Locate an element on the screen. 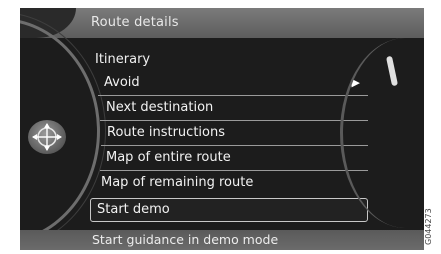  breadcrumb: Route details is located at coordinates (135, 22).